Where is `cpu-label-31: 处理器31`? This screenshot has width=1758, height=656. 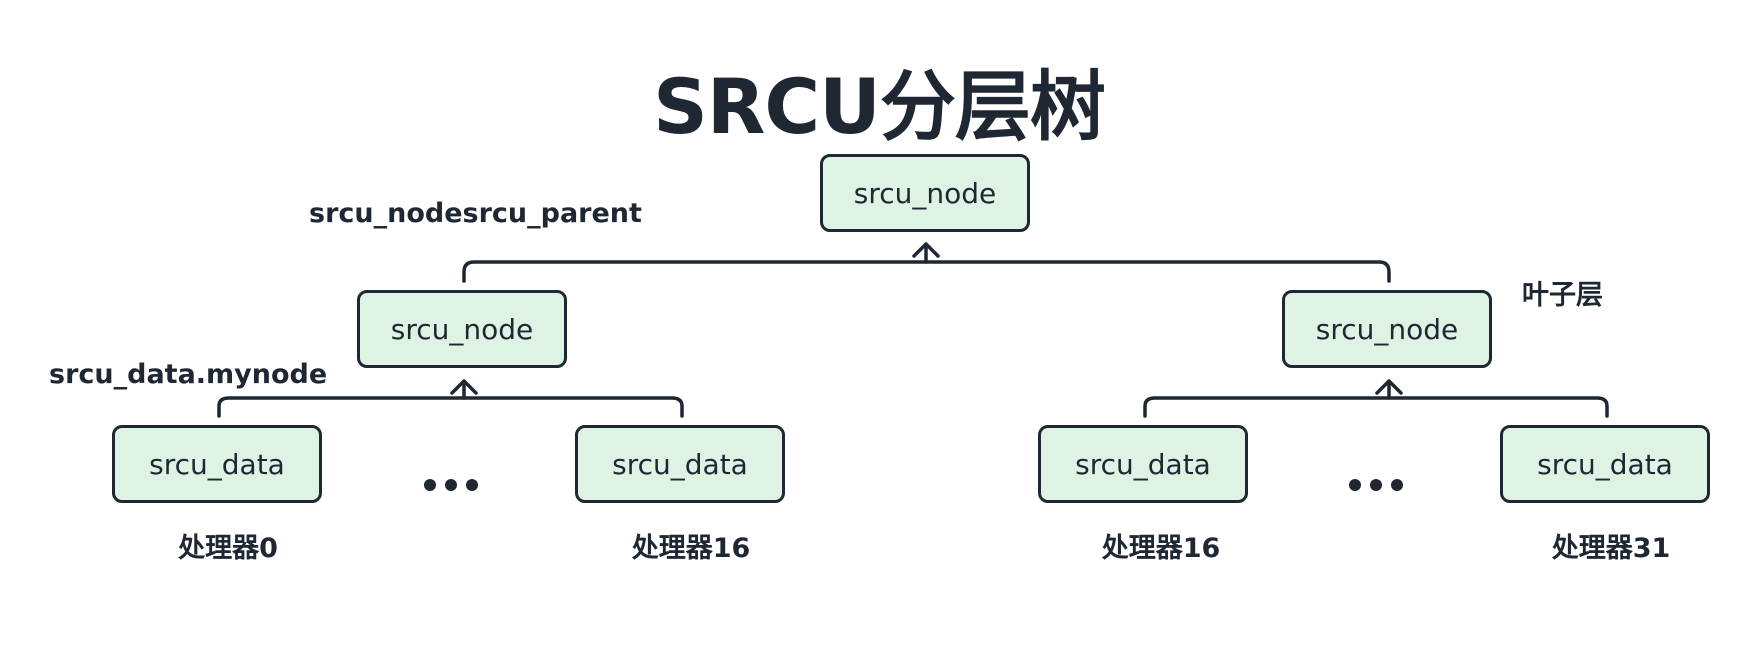 cpu-label-31: 处理器31 is located at coordinates (1611, 548).